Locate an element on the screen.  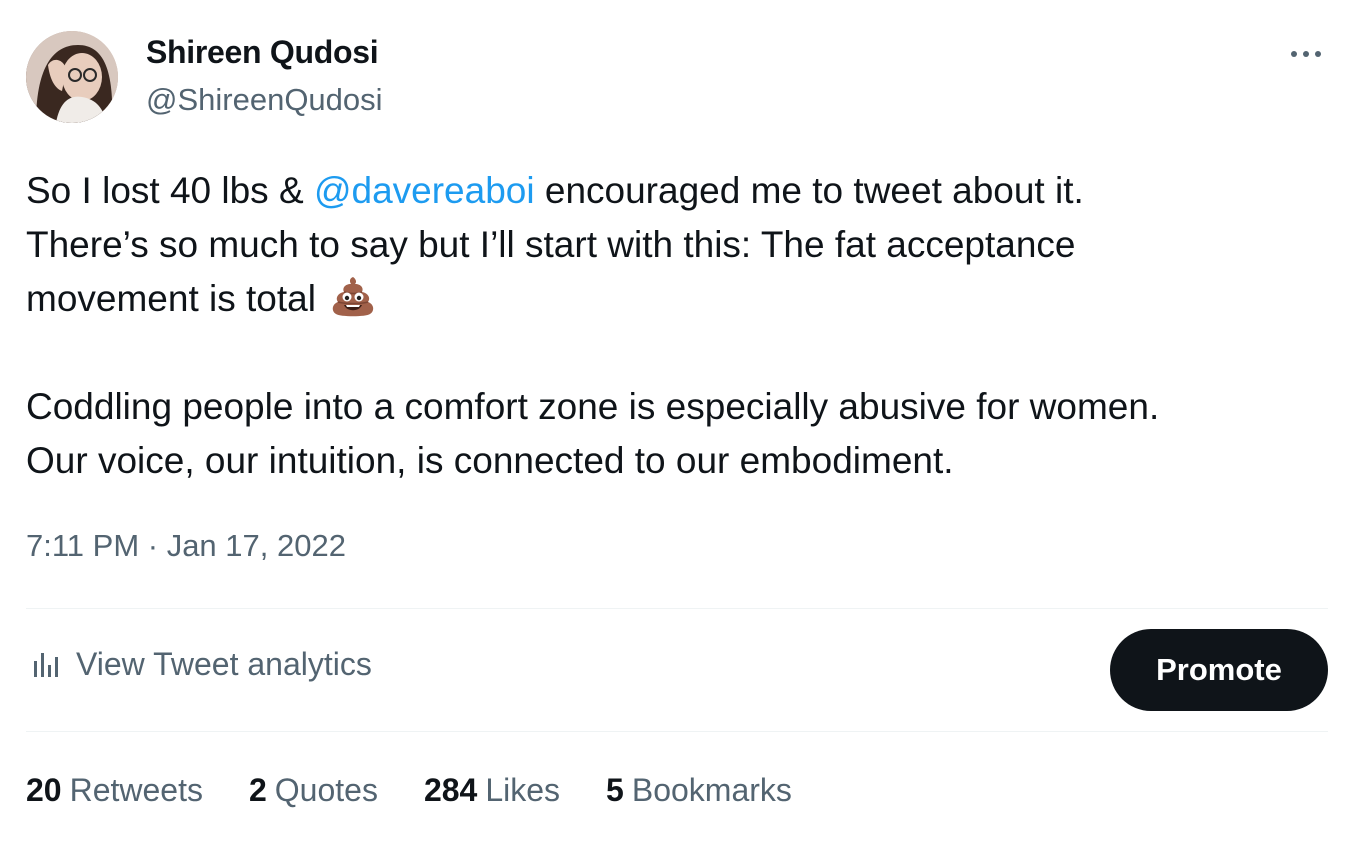
stat-label: Retweets is located at coordinates (136, 790).